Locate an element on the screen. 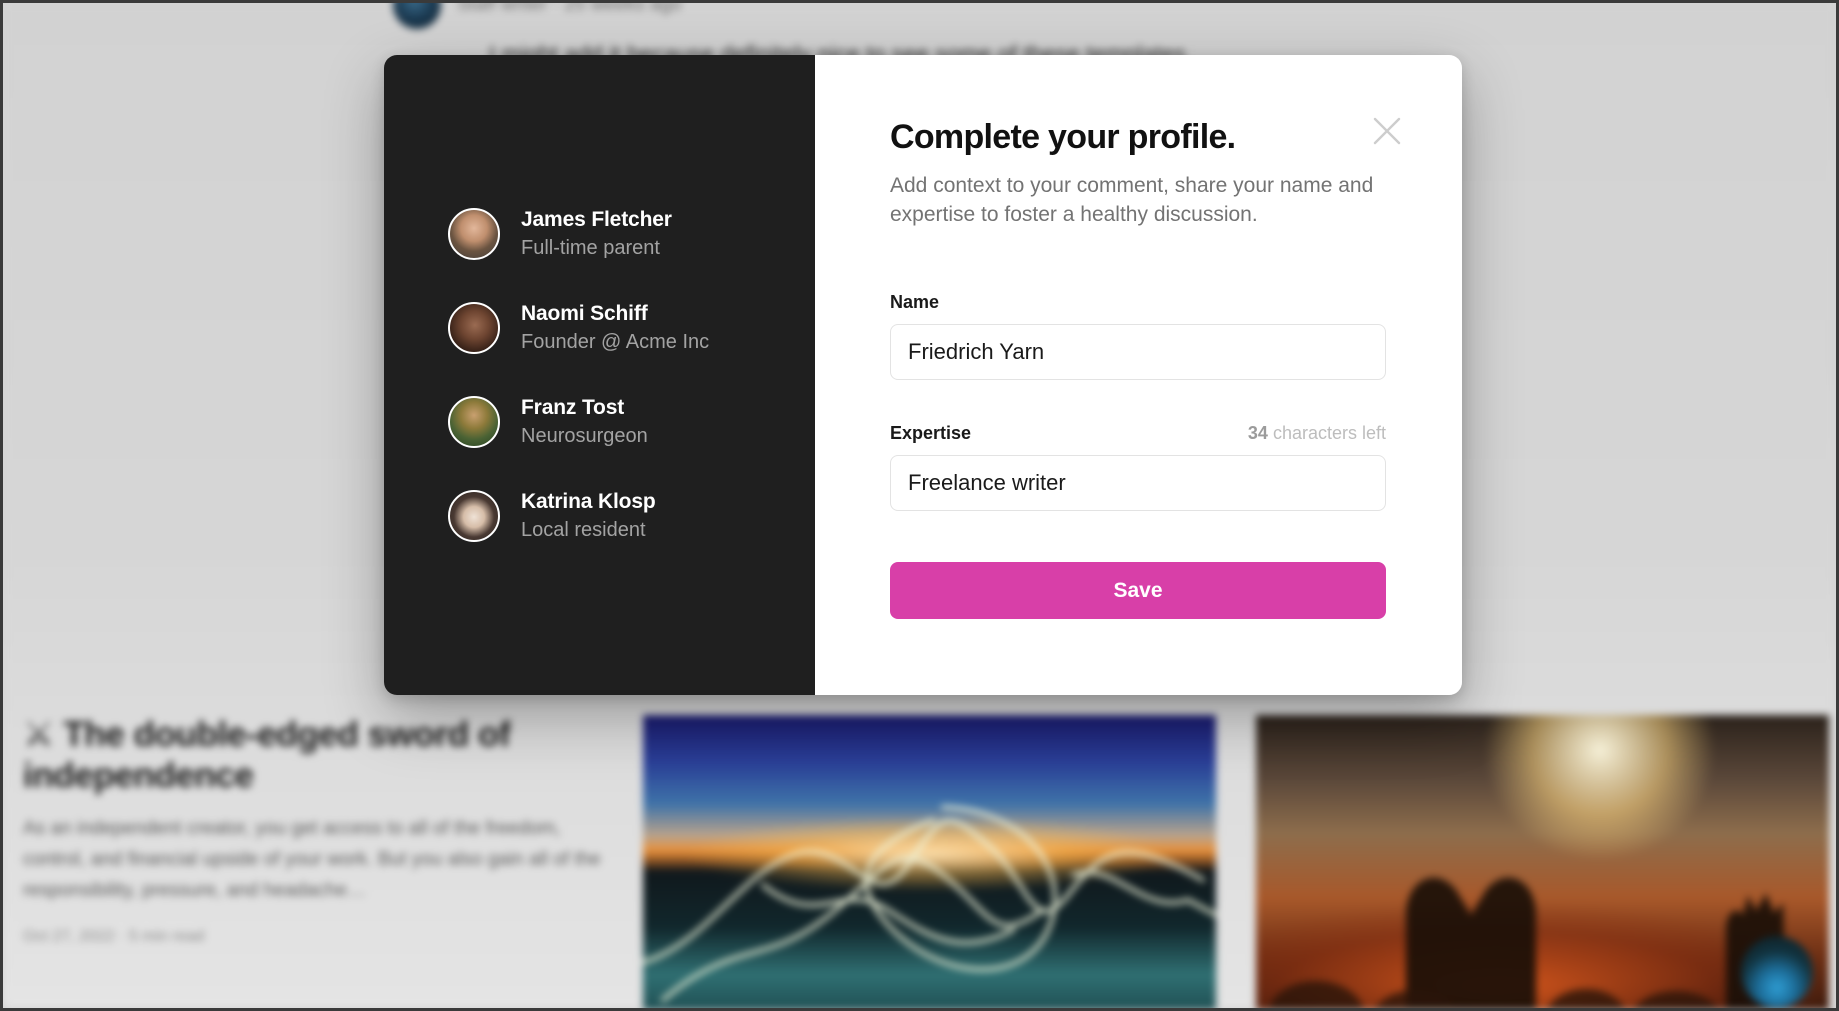  close-icon is located at coordinates (1387, 131).